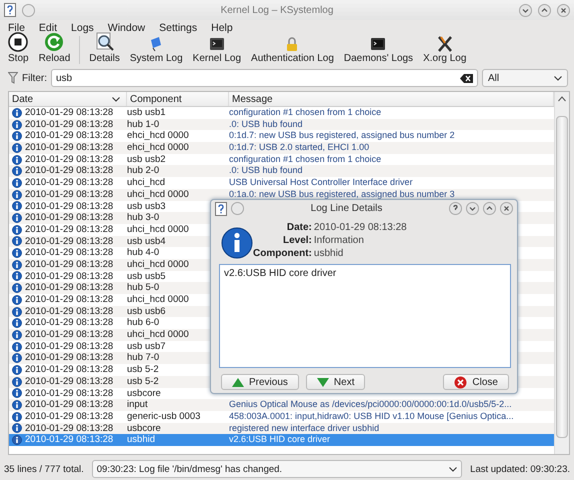 Image resolution: width=574 pixels, height=480 pixels. What do you see at coordinates (329, 253) in the screenshot?
I see `field-value: usbhid` at bounding box center [329, 253].